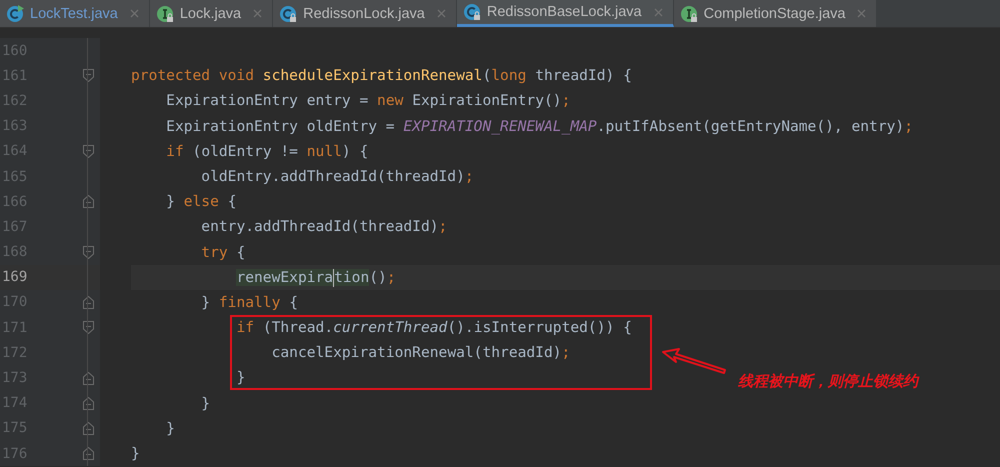 This screenshot has width=1000, height=467. Describe the element at coordinates (365, 13) in the screenshot. I see `editor-tab: RedissonLock.java` at that location.